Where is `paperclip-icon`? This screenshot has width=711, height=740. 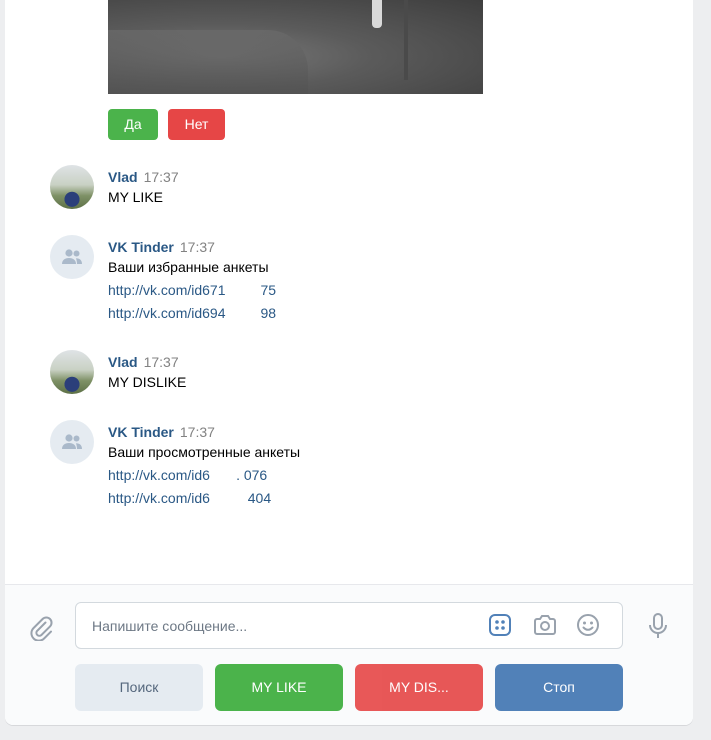 paperclip-icon is located at coordinates (41, 629).